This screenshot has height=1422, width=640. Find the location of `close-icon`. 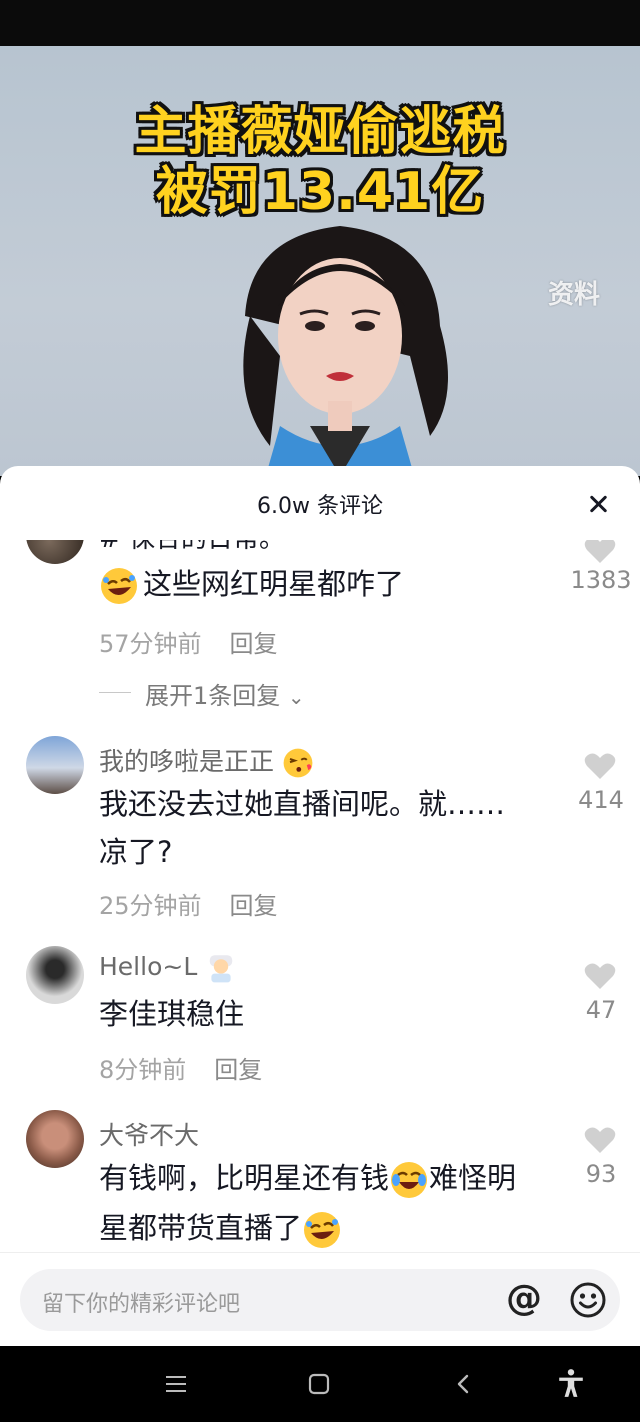

close-icon is located at coordinates (598, 504).